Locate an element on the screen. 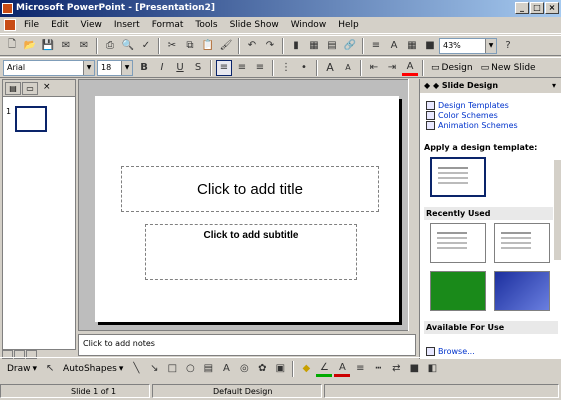  expand-all-icon: ≡ is located at coordinates (376, 46).